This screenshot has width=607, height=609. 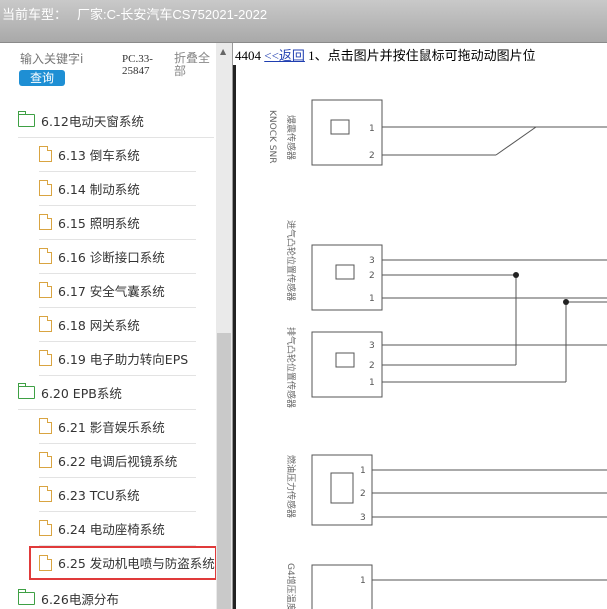 What do you see at coordinates (303, 21) in the screenshot?
I see `title-bar: 当前车型： 厂家:C-长安汽车CS752021-2022` at bounding box center [303, 21].